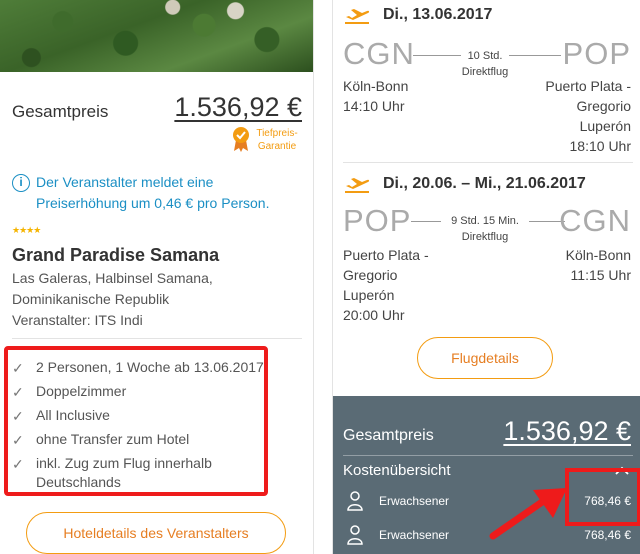  I want to click on arrival-city-line: Gregorio, so click(603, 106).